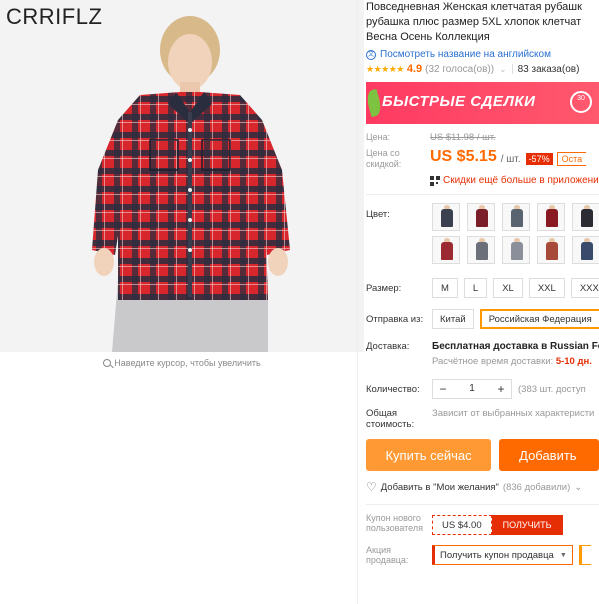  What do you see at coordinates (475, 288) in the screenshot?
I see `size-option-l: L` at bounding box center [475, 288].